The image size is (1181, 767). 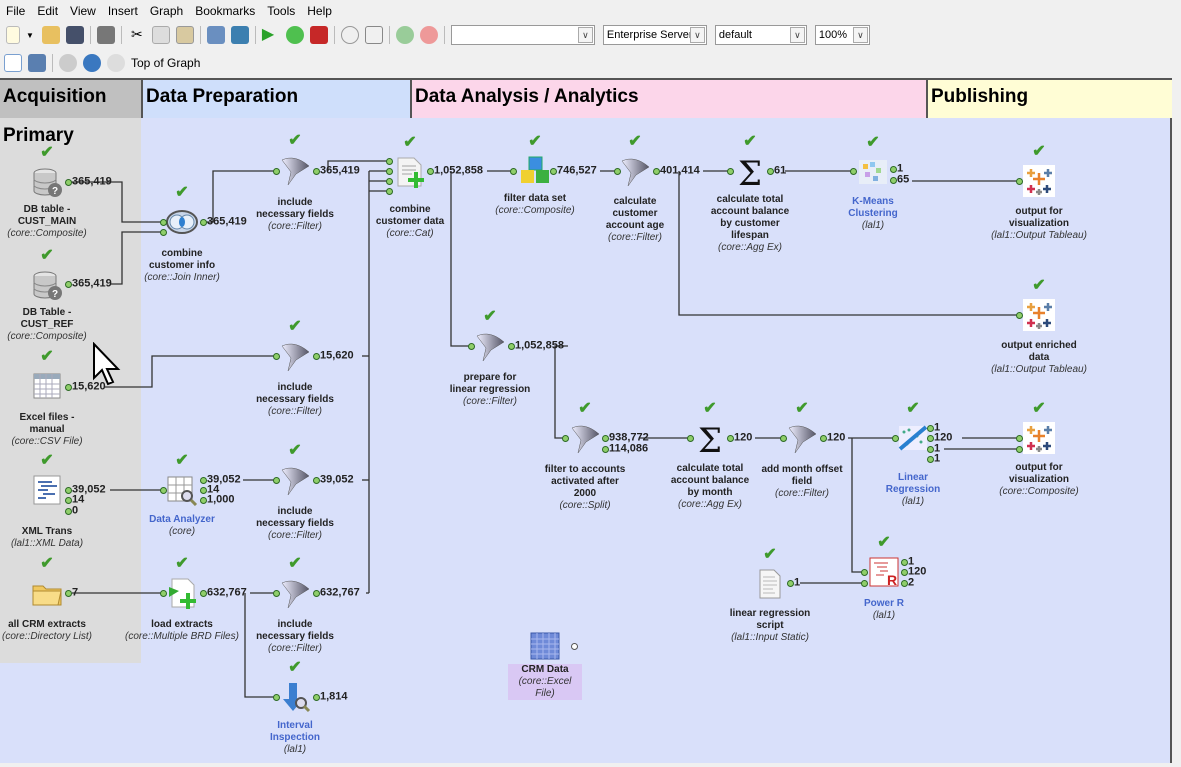 I want to click on node-f1, so click(x=295, y=170).